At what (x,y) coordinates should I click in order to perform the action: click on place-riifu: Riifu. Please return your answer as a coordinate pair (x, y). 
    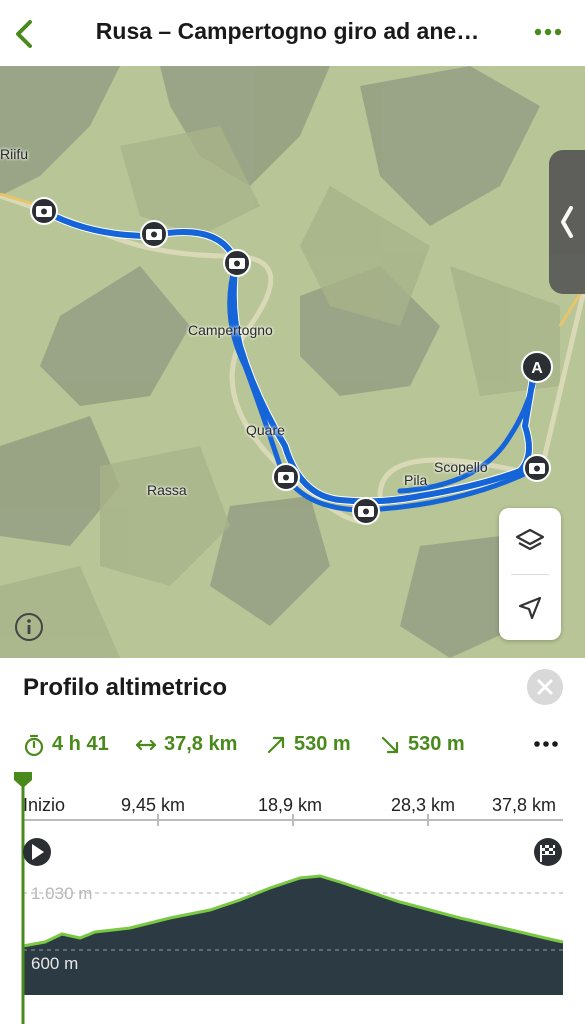
    Looking at the image, I should click on (14, 154).